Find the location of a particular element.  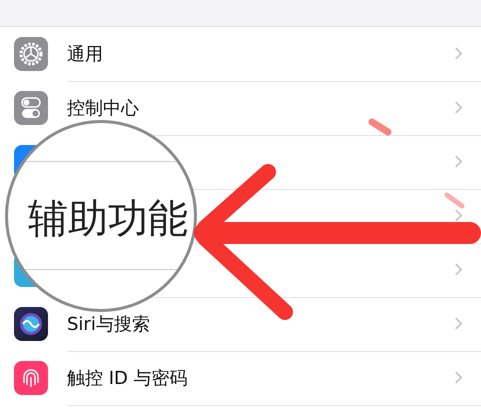

toggles-icon is located at coordinates (31, 108).